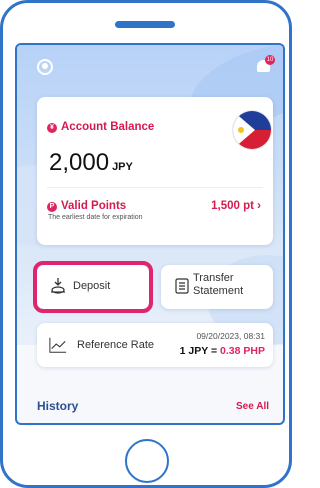 The width and height of the screenshot is (320, 488). I want to click on transfer-label-line1: Transfer, so click(213, 278).